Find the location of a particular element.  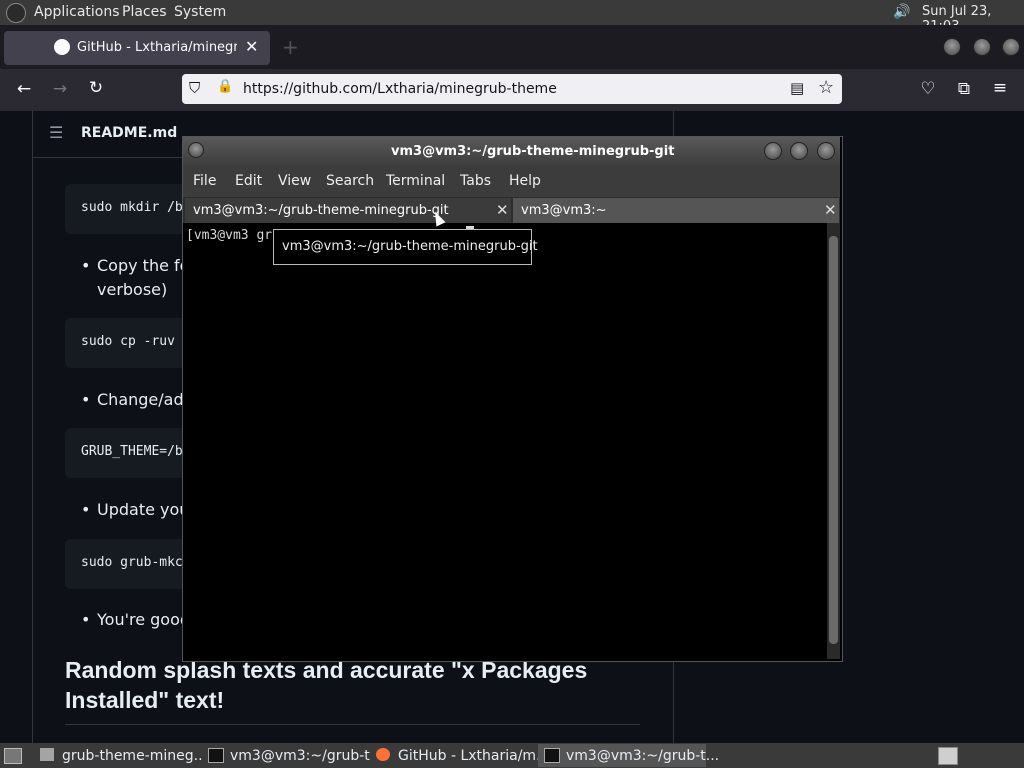

terminal-title: vm3@vm3:~/grub-theme-minegrub-git is located at coordinates (533, 151).